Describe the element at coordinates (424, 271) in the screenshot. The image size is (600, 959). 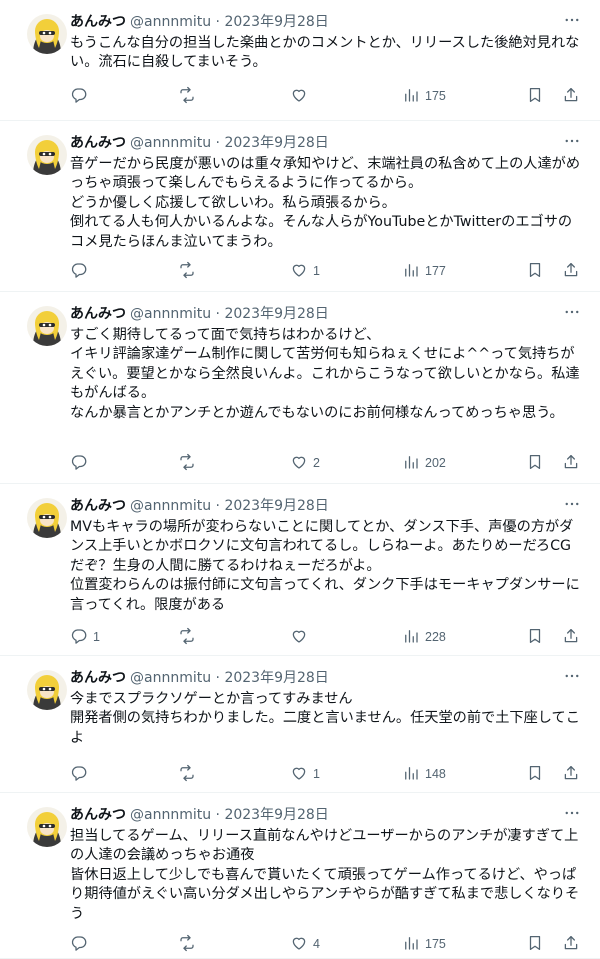
I see `views-button: 177` at that location.